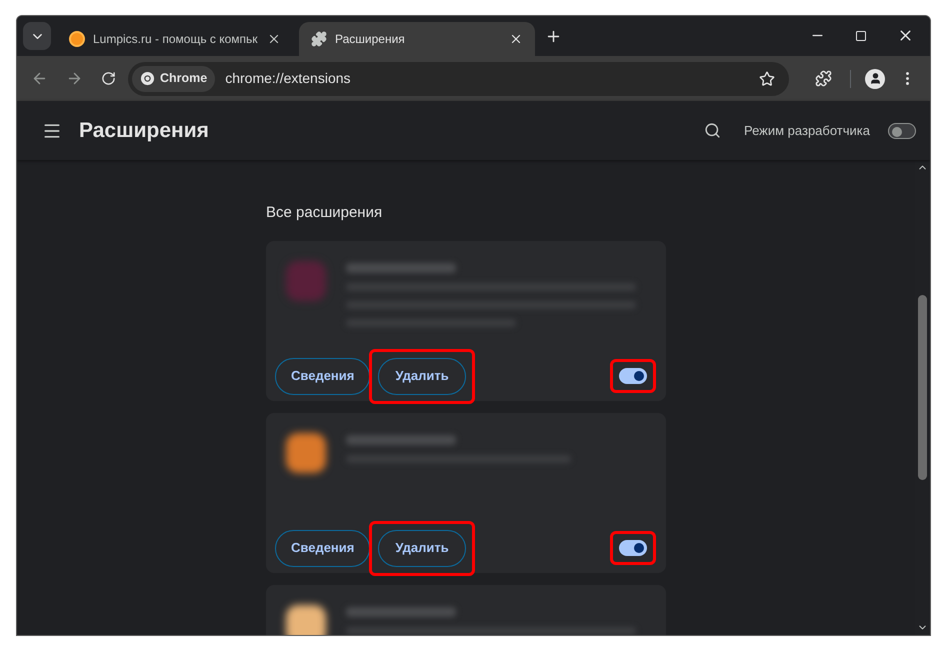 This screenshot has width=947, height=653. What do you see at coordinates (767, 78) in the screenshot?
I see `bookmark-star-icon` at bounding box center [767, 78].